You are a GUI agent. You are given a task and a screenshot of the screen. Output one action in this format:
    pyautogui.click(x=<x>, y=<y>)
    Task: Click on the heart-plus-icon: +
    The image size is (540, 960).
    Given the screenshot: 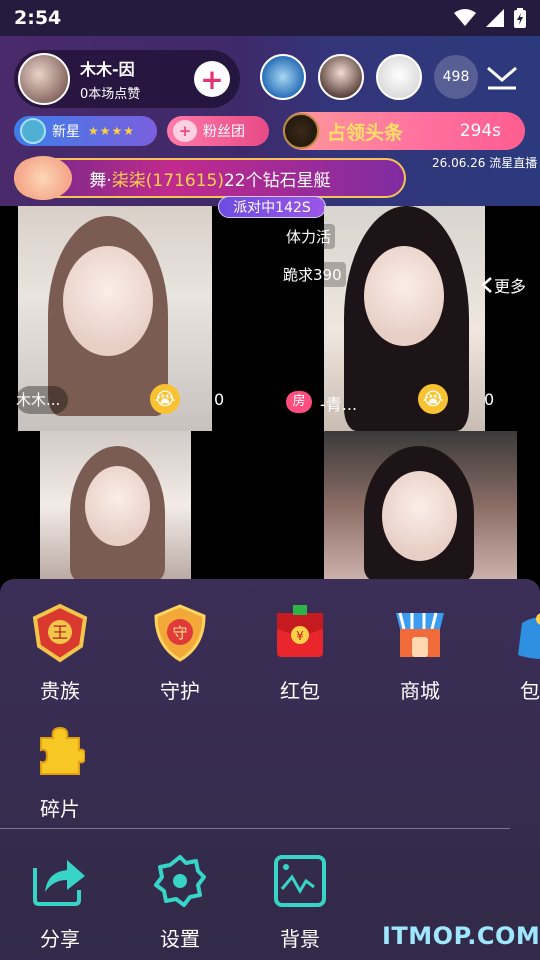 What is the action you would take?
    pyautogui.click(x=185, y=131)
    